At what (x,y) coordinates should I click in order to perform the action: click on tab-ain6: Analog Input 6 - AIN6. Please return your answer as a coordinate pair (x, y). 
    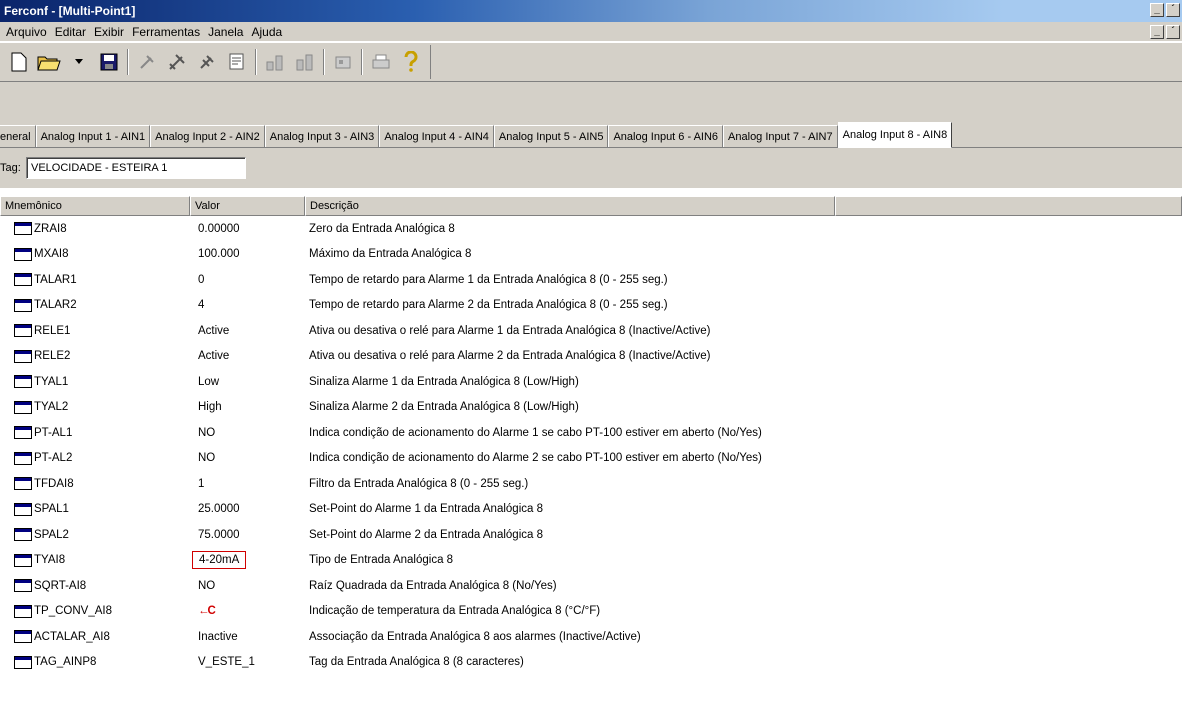
    Looking at the image, I should click on (666, 136).